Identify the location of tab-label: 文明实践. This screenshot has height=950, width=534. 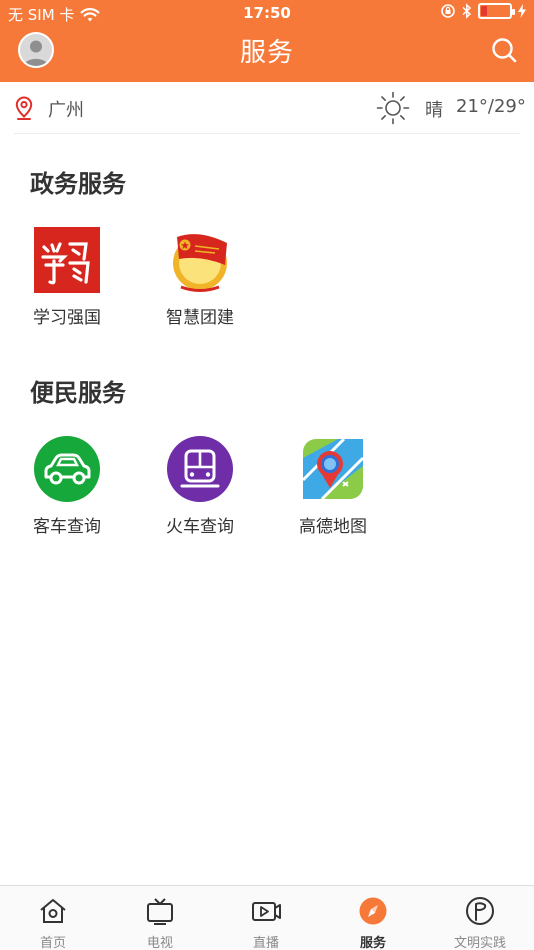
(479, 943).